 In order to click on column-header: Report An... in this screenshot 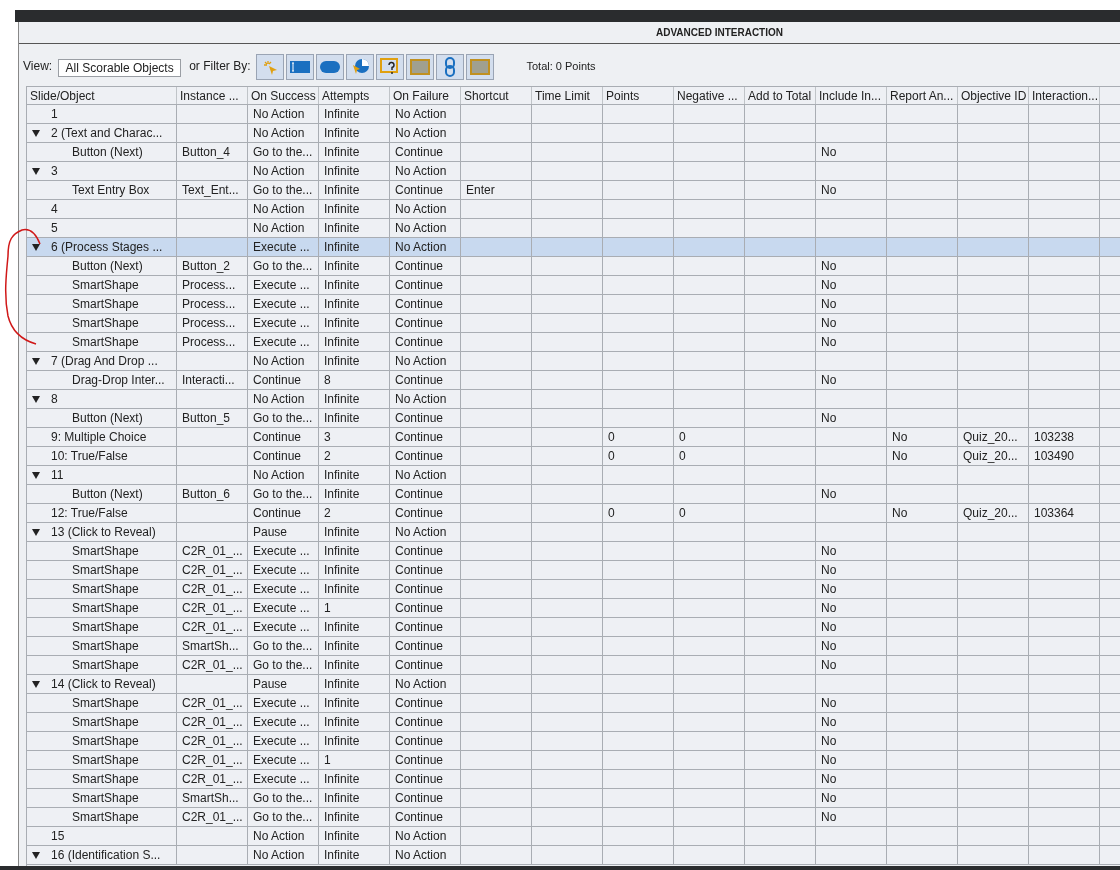, I will do `click(922, 95)`.